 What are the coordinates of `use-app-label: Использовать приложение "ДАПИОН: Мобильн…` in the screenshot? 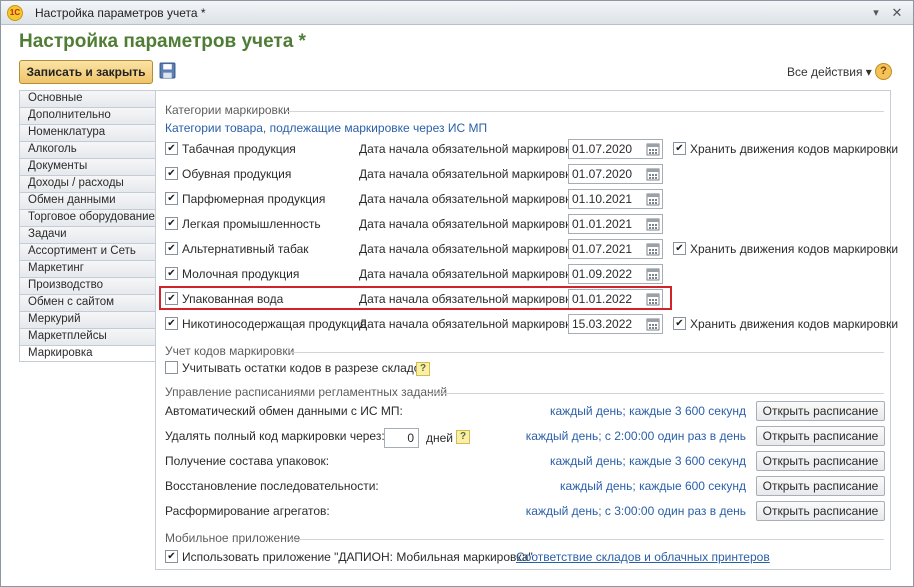 It's located at (357, 557).